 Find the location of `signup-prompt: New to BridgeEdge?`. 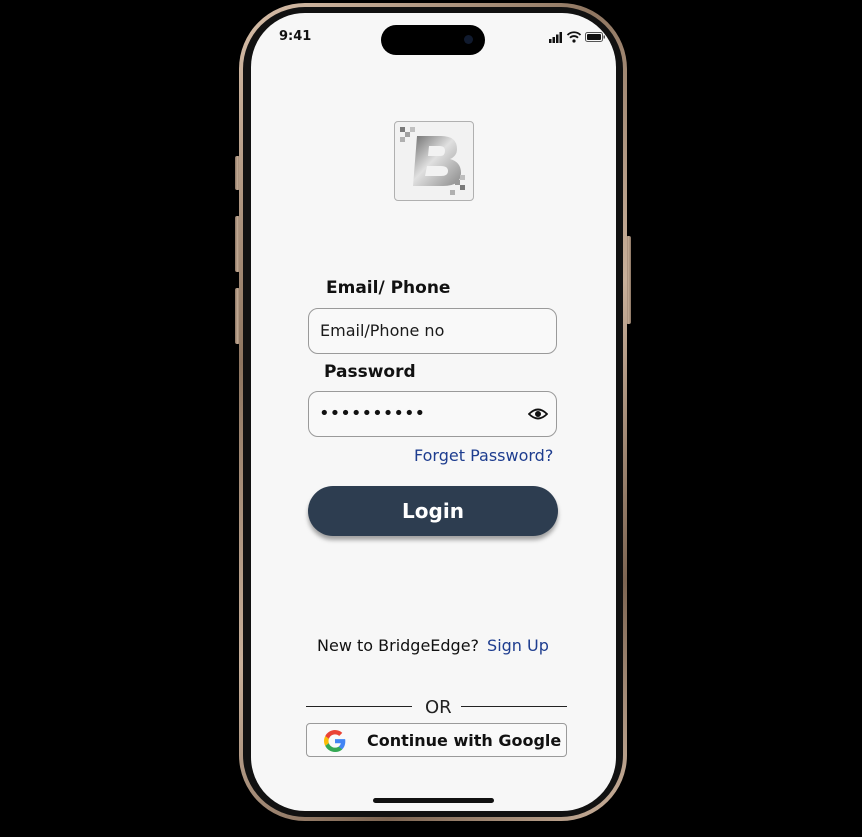

signup-prompt: New to BridgeEdge? is located at coordinates (398, 645).